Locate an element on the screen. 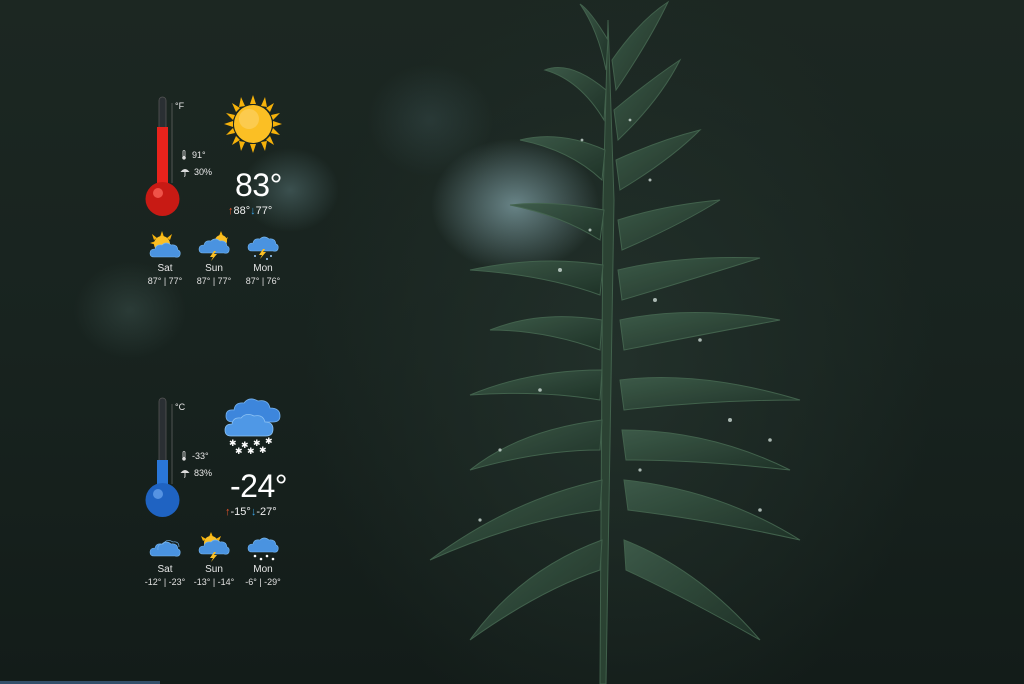 This screenshot has height=684, width=1024. precipitation-value: 30% is located at coordinates (203, 172).